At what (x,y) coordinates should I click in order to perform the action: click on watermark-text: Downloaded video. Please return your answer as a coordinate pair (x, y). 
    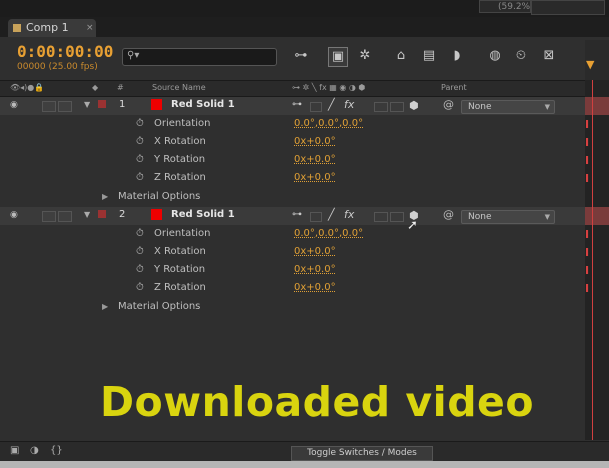
    Looking at the image, I should click on (317, 402).